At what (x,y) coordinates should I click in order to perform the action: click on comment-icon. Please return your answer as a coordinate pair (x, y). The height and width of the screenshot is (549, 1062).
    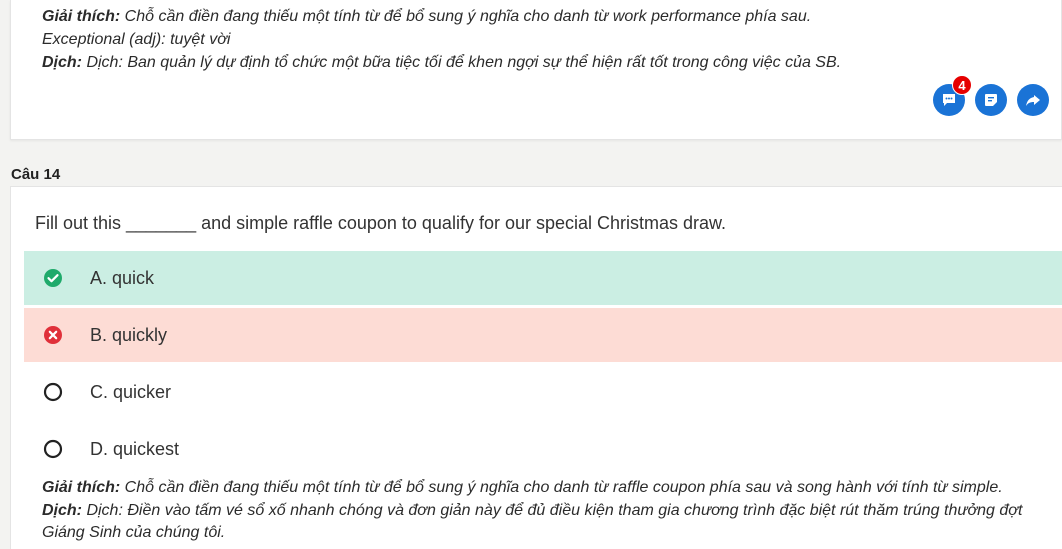
    Looking at the image, I should click on (949, 100).